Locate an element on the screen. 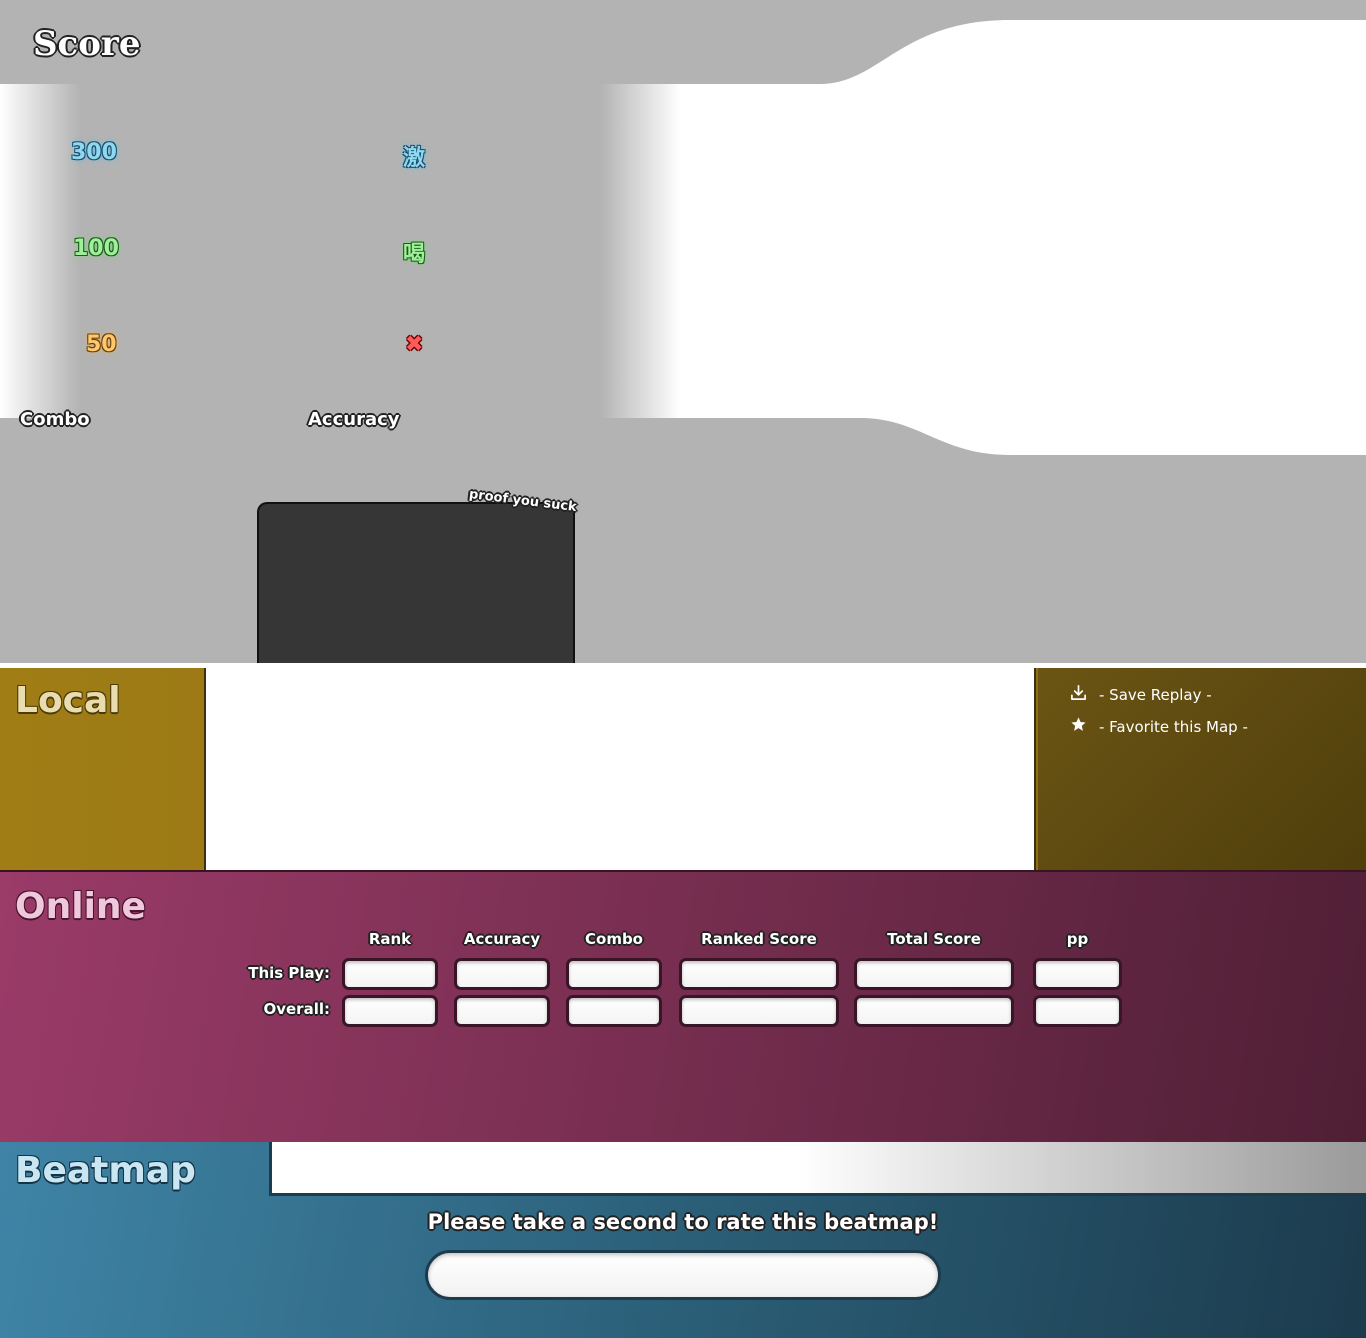 This screenshot has height=1338, width=1366. overall-pp-cell is located at coordinates (1077, 1011).